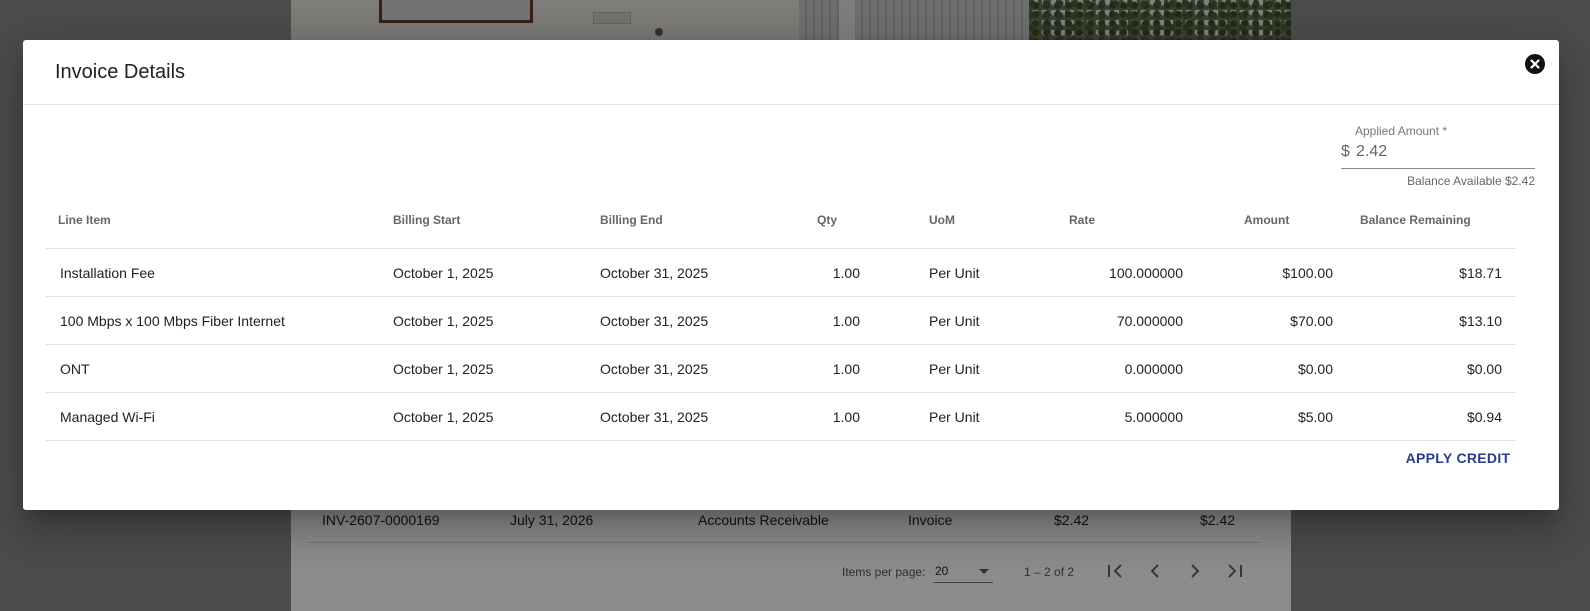  What do you see at coordinates (1102, 320) in the screenshot?
I see `cell-rate: 70.000000` at bounding box center [1102, 320].